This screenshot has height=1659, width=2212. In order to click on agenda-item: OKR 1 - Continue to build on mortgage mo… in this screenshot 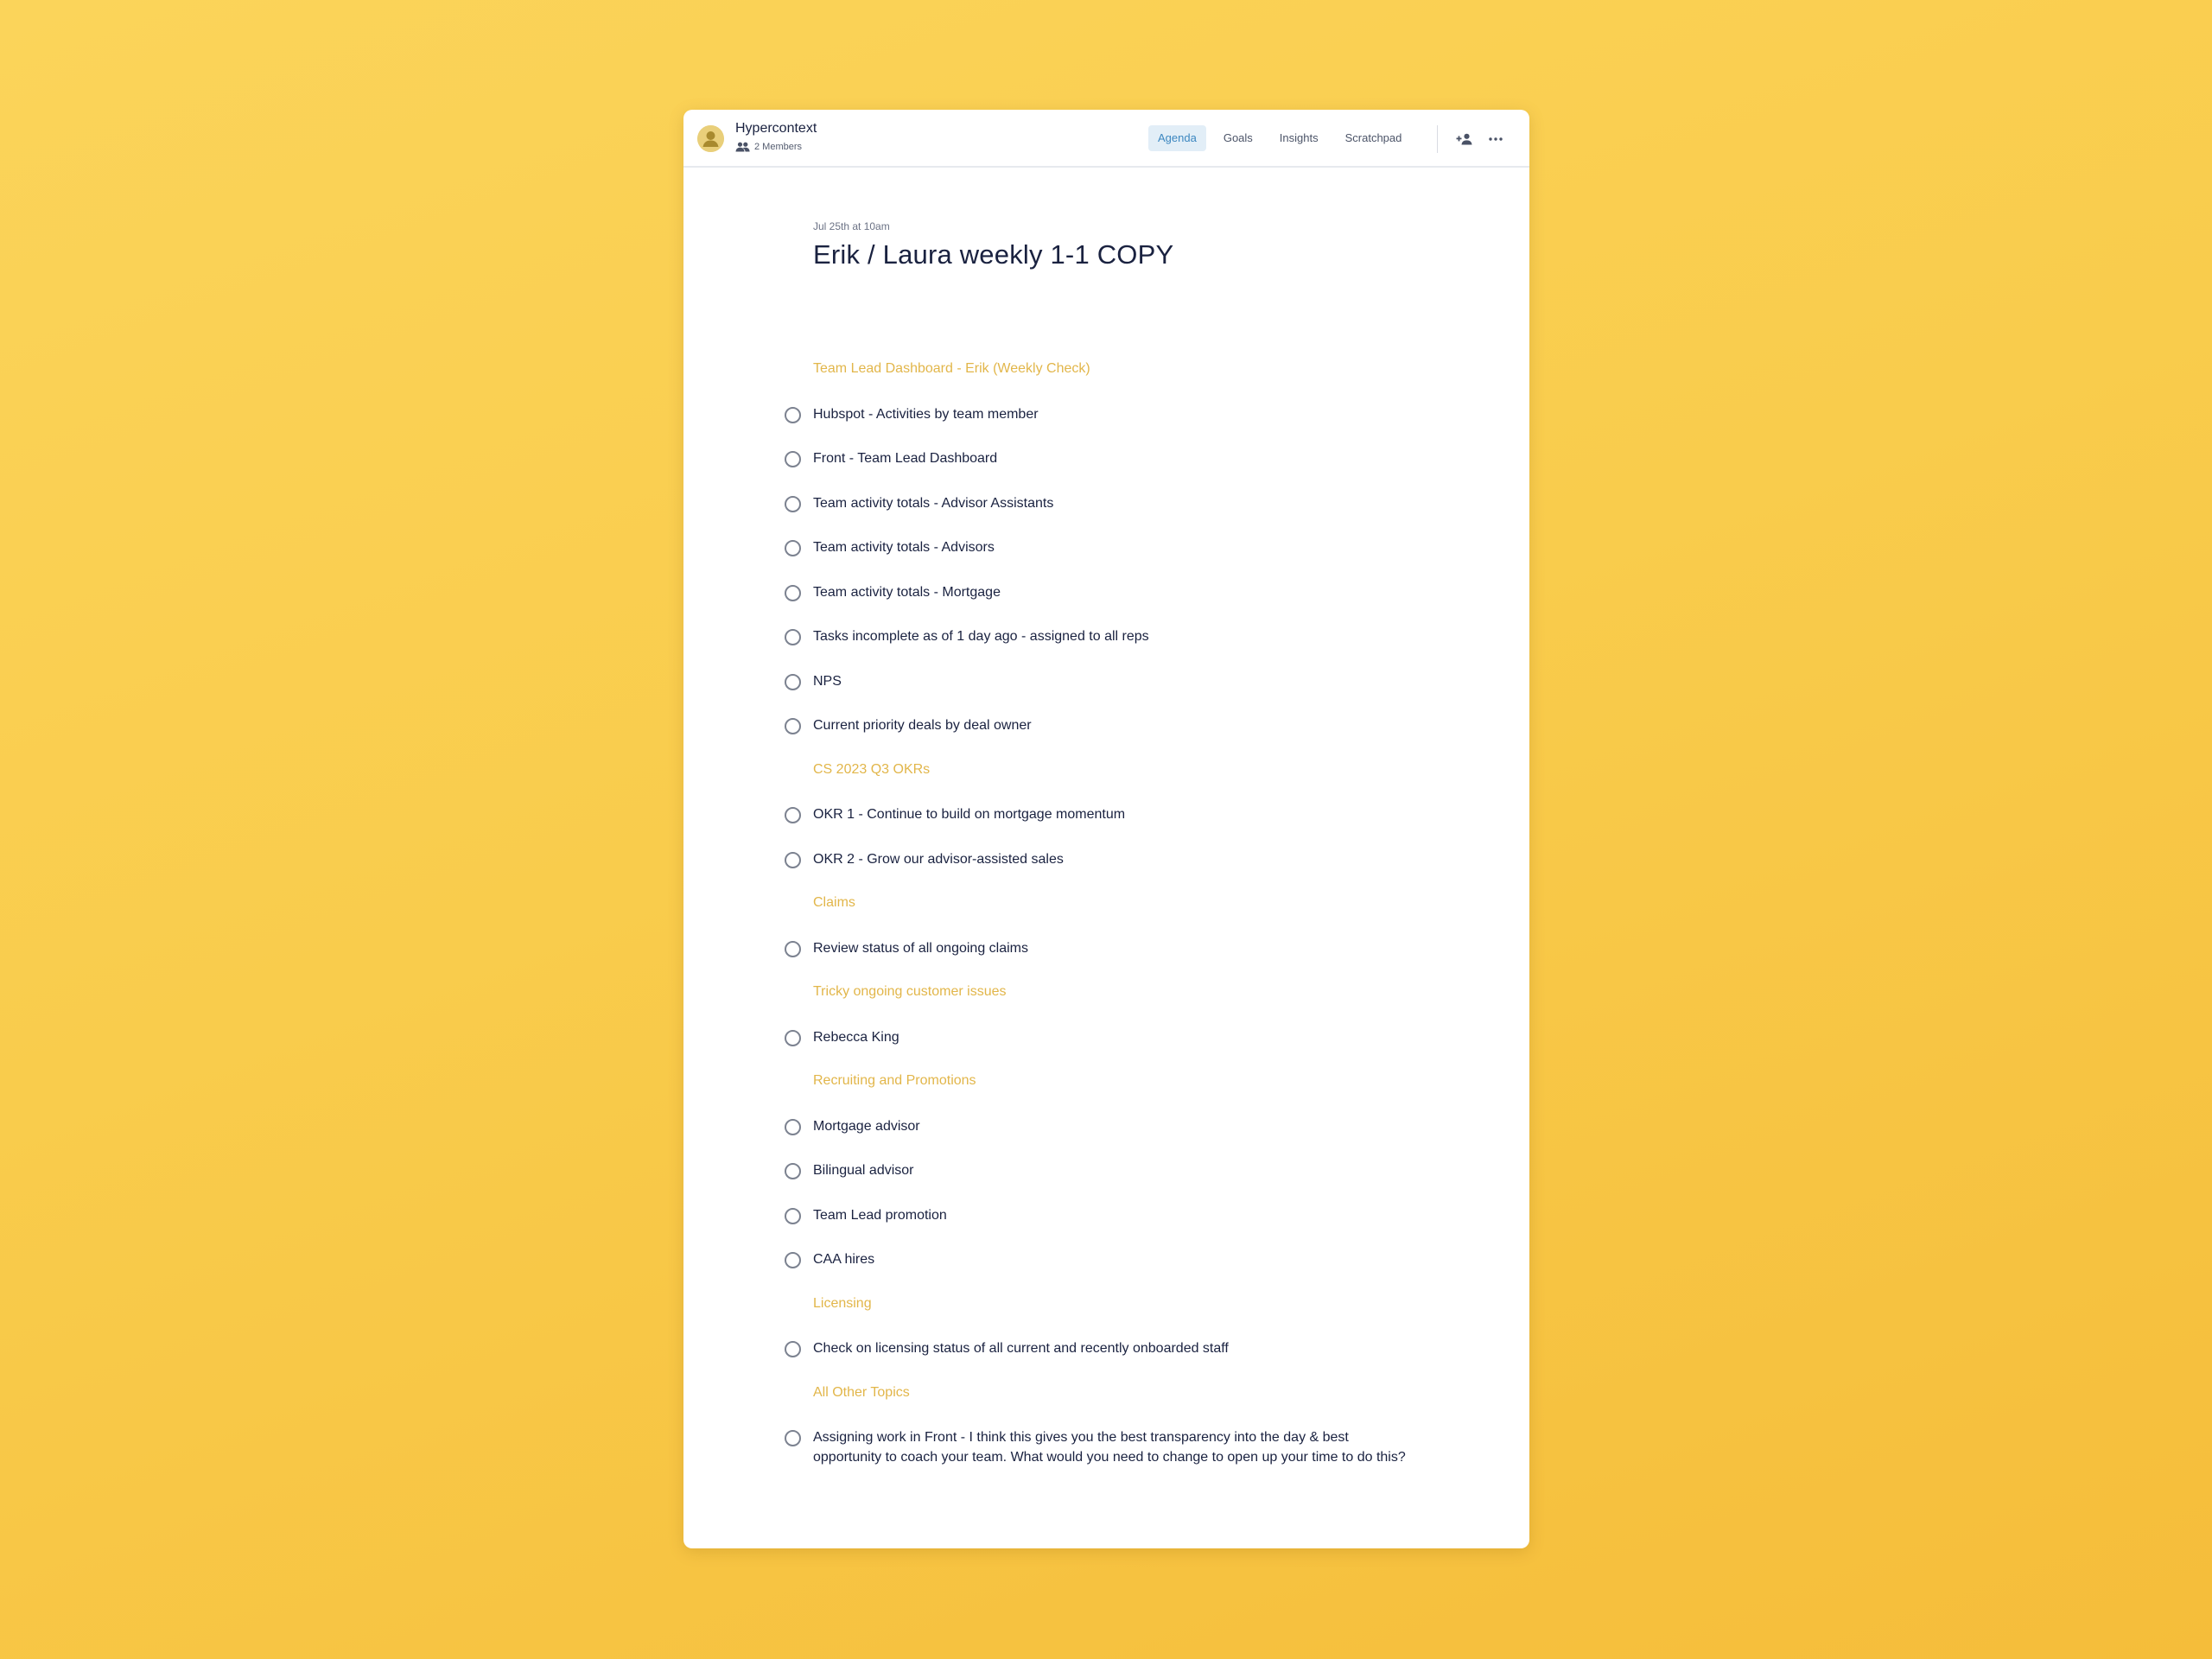, I will do `click(1115, 814)`.